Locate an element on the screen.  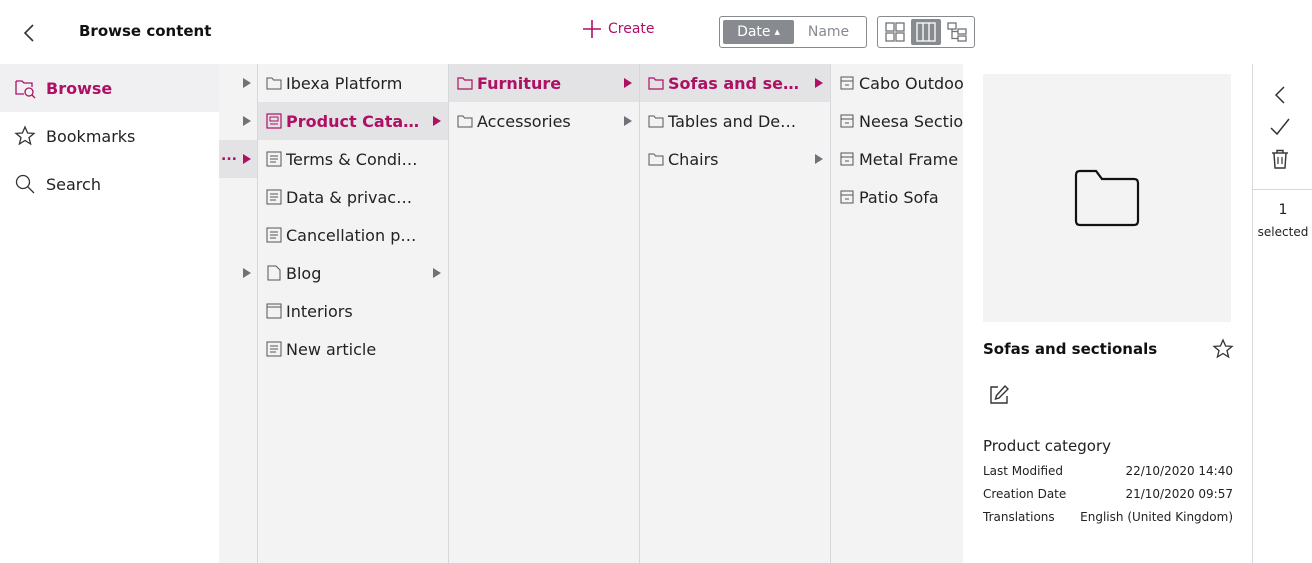
meta-last-modified: Last Modified 22/10/2020 14:40 is located at coordinates (1108, 471).